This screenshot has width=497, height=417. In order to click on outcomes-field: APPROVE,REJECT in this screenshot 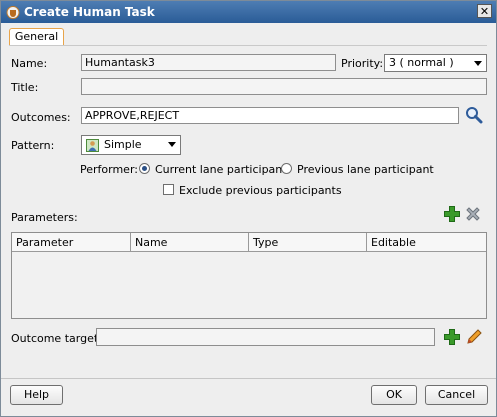, I will do `click(270, 115)`.